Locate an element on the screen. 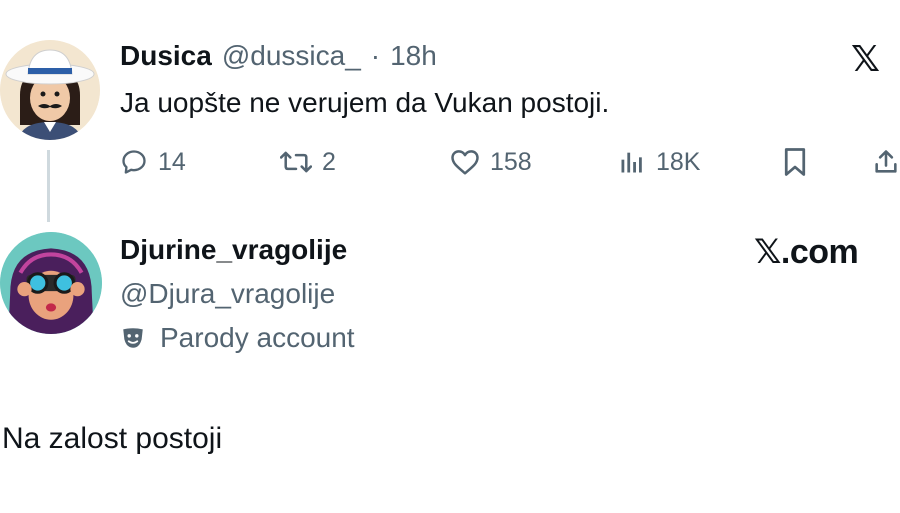  reply-text: Na zalost postoji is located at coordinates (112, 438).